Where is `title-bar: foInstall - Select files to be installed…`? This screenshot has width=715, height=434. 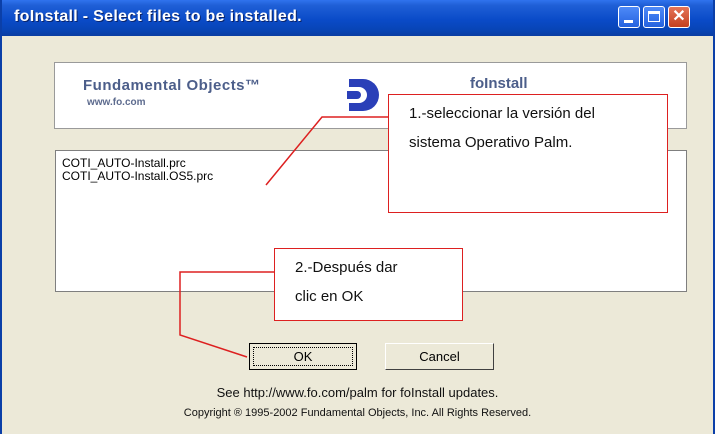 title-bar: foInstall - Select files to be installed… is located at coordinates (357, 18).